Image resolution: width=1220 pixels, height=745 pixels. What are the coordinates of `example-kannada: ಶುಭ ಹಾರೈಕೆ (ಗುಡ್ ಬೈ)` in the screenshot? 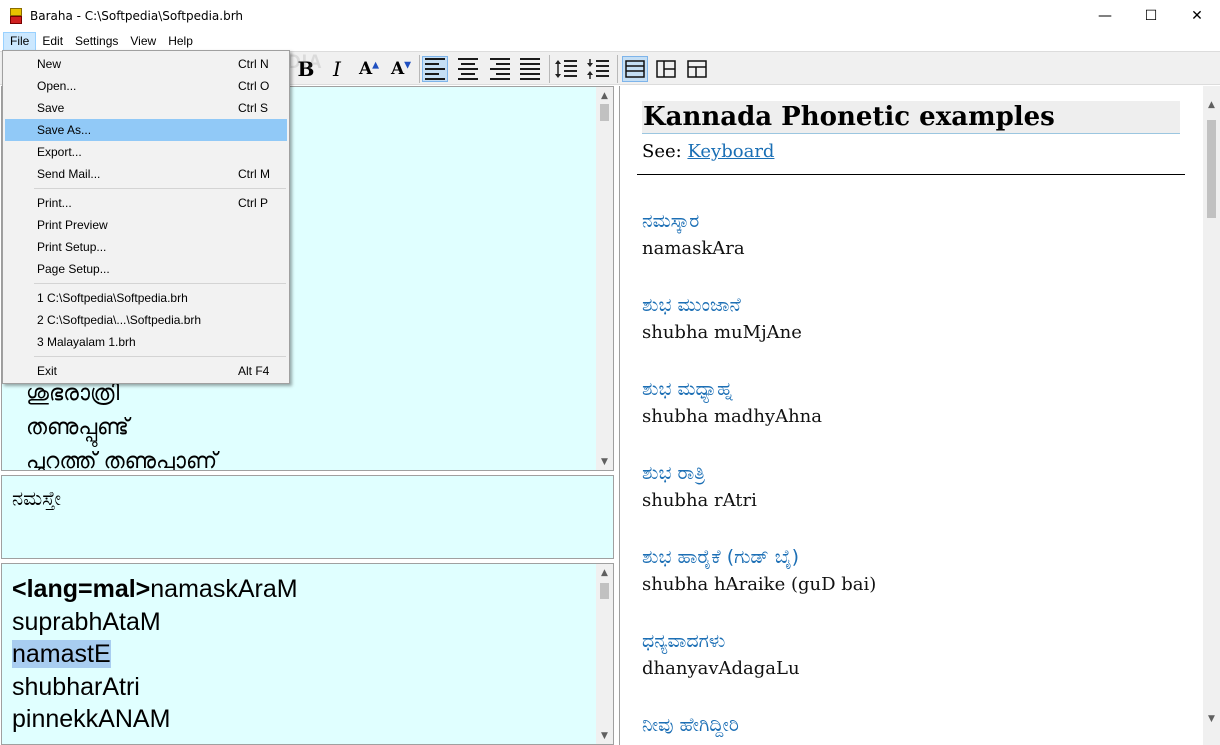 It's located at (721, 557).